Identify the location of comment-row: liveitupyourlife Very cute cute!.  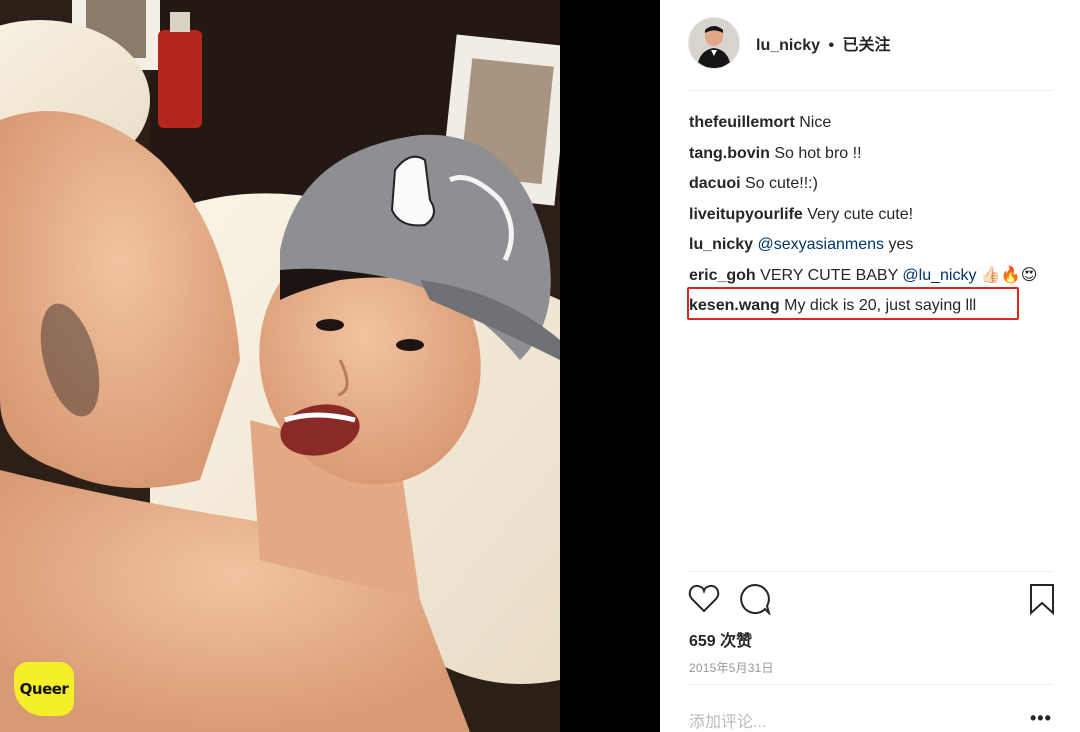
(874, 215).